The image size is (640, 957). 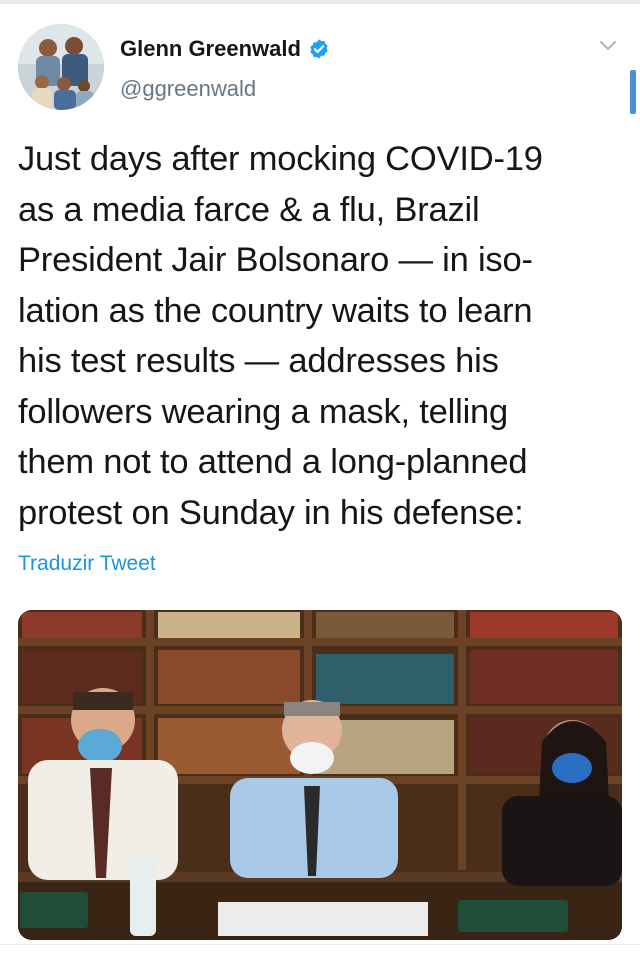 I want to click on avatar-photo, so click(x=61, y=67).